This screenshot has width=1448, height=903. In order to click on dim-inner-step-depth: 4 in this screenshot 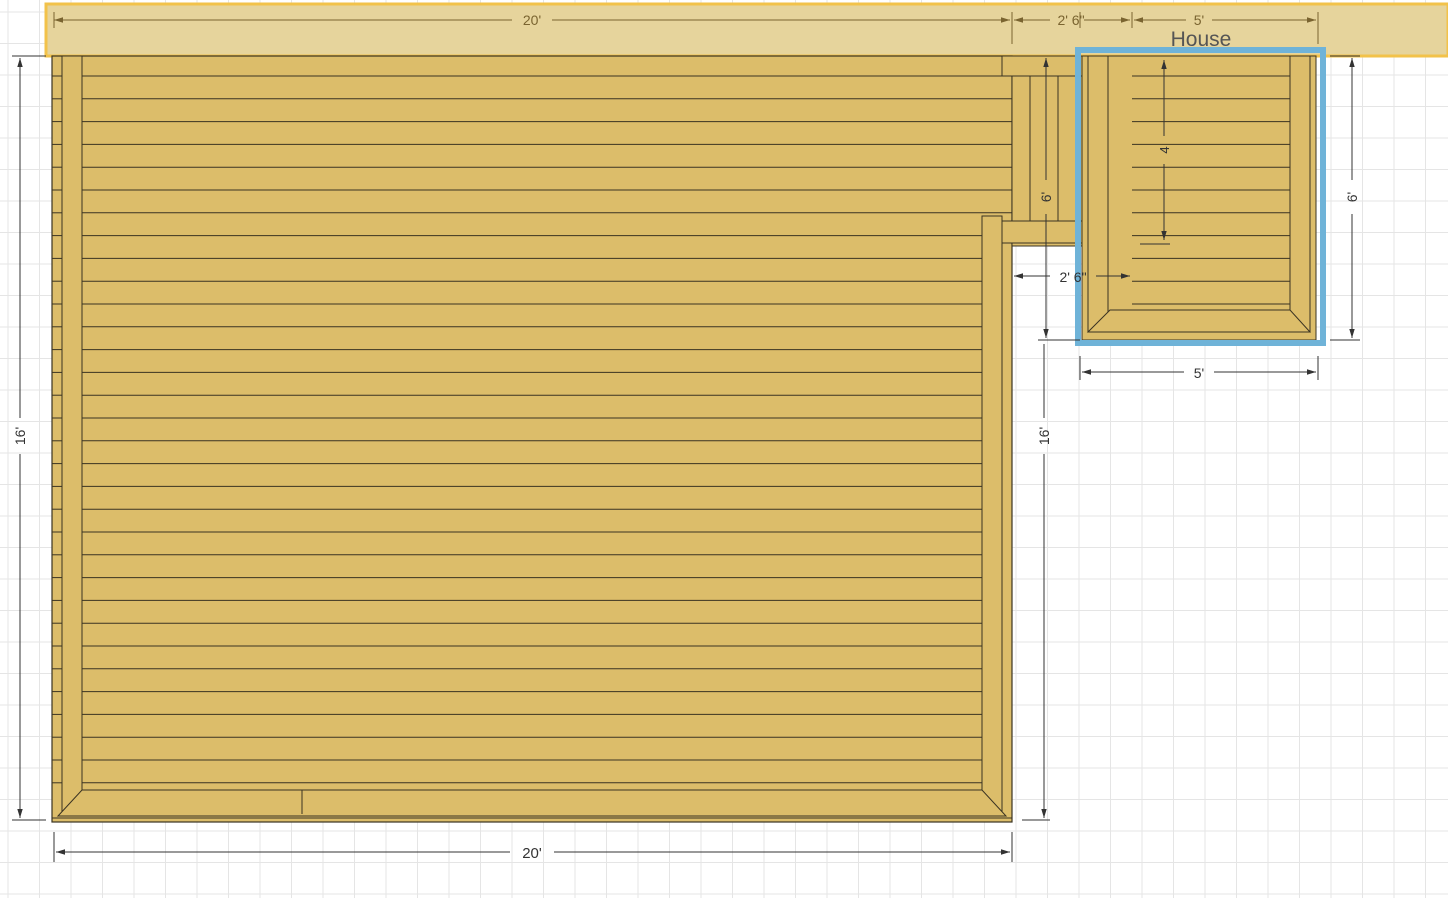, I will do `click(1164, 149)`.